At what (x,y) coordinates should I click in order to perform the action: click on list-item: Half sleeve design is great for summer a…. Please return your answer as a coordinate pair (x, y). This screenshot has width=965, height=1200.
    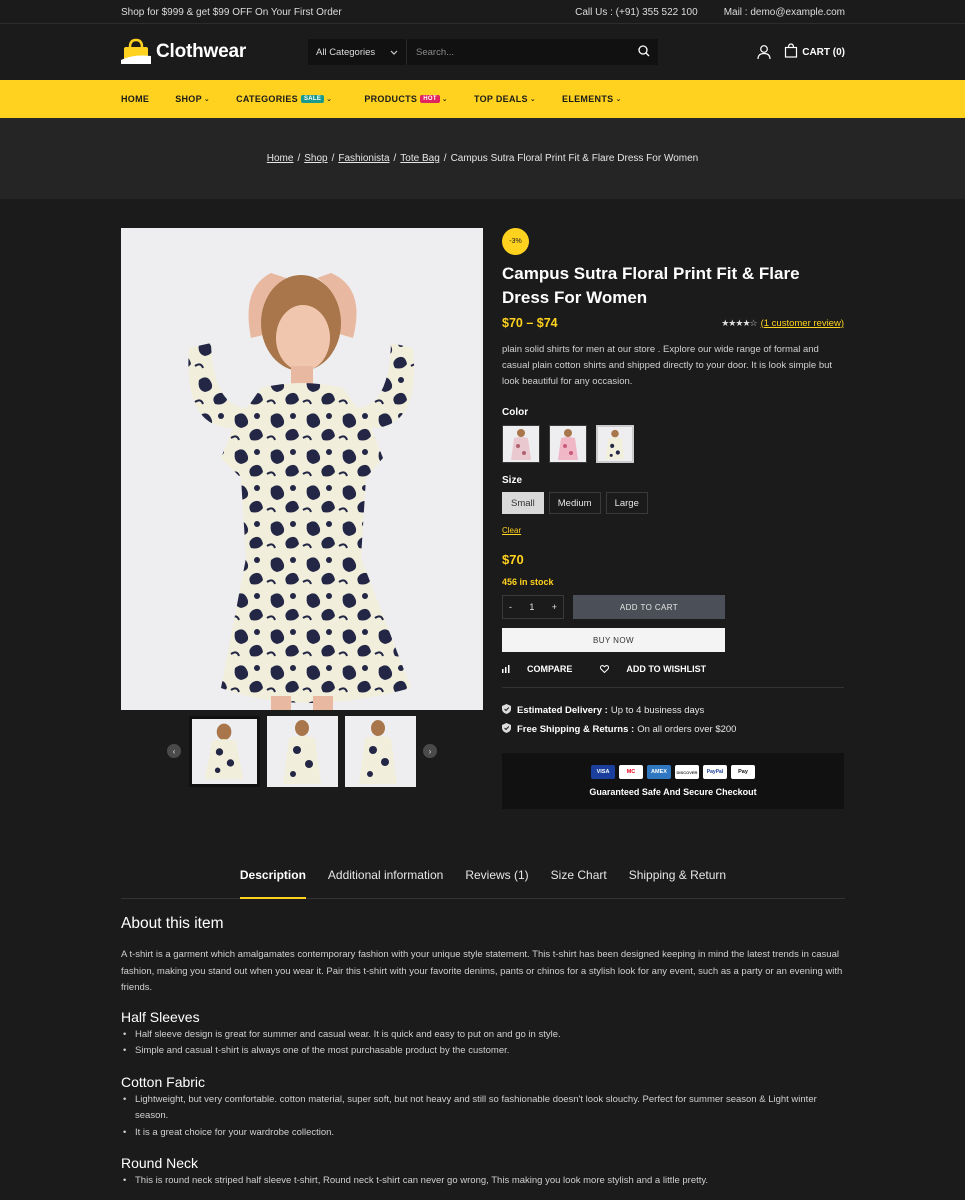
    Looking at the image, I should click on (483, 1035).